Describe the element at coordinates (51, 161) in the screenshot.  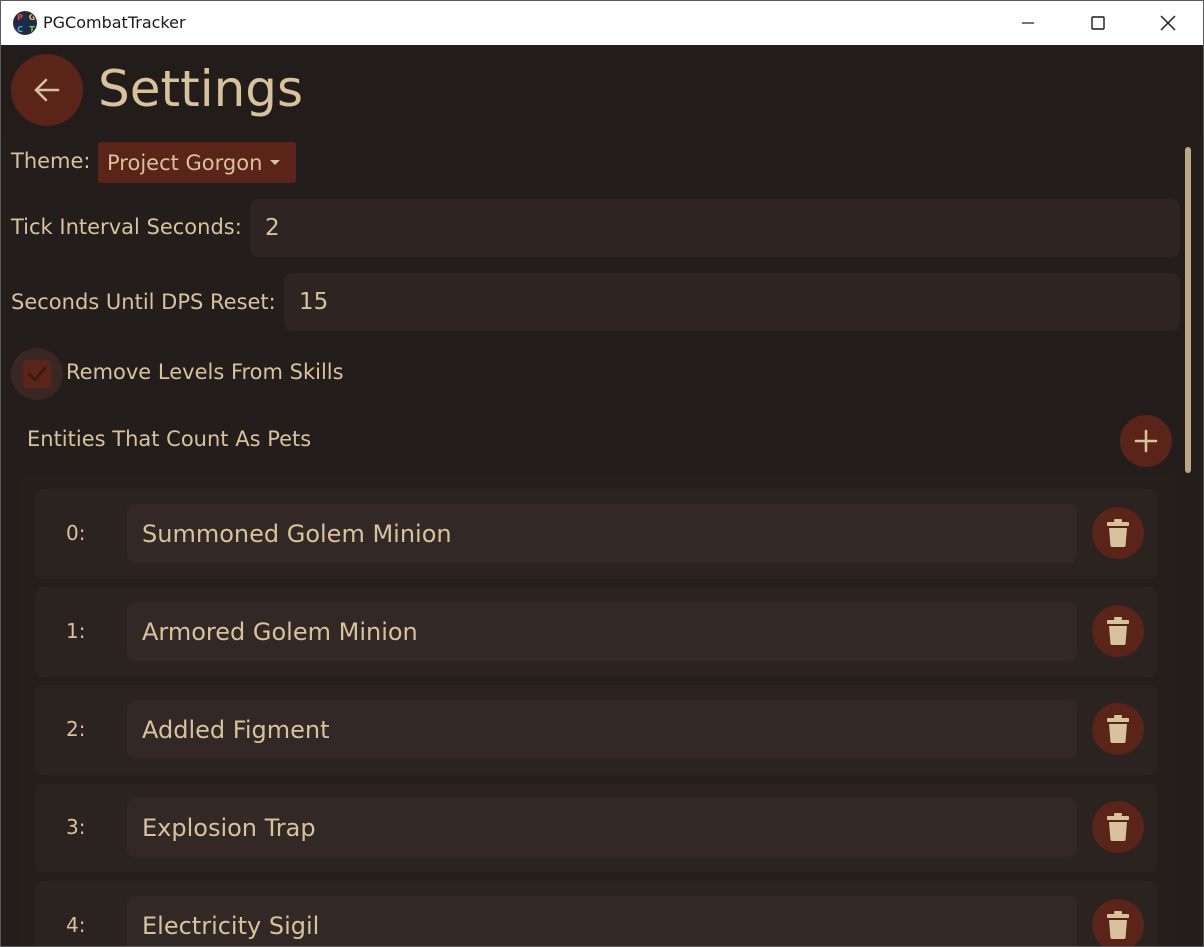
I see `theme-label: Theme:` at that location.